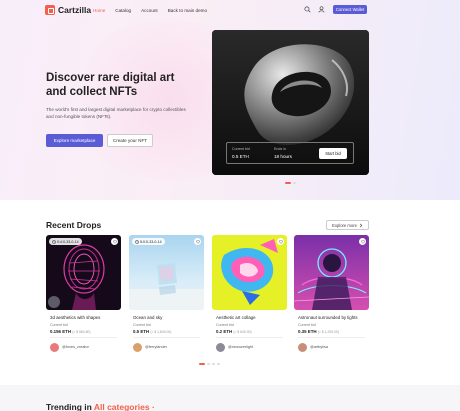 The width and height of the screenshot is (460, 411). What do you see at coordinates (74, 140) in the screenshot?
I see `explore-marketplace-button: Explore marketplace` at bounding box center [74, 140].